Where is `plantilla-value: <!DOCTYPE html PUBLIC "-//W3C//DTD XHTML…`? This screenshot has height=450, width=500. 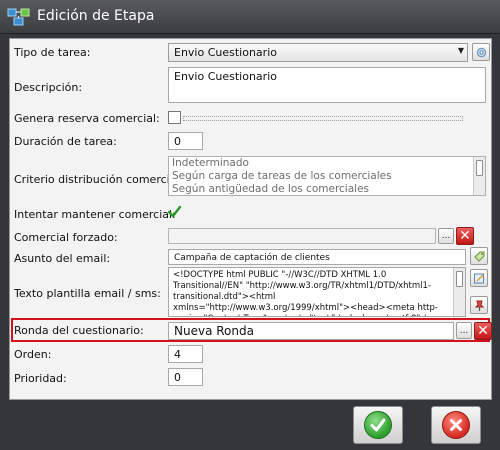 plantilla-value: <!DOCTYPE html PUBLIC "-//W3C//DTD XHTML… is located at coordinates (305, 293).